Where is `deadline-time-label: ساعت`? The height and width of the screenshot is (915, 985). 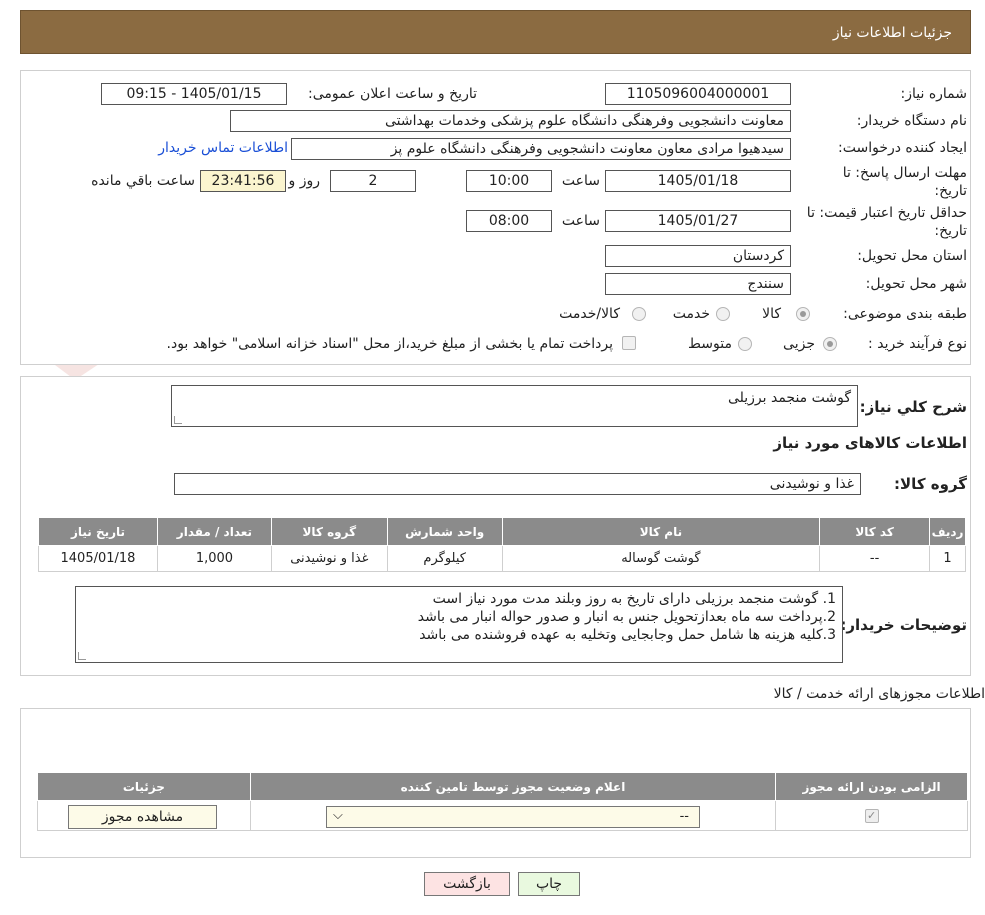 deadline-time-label: ساعت is located at coordinates (580, 181).